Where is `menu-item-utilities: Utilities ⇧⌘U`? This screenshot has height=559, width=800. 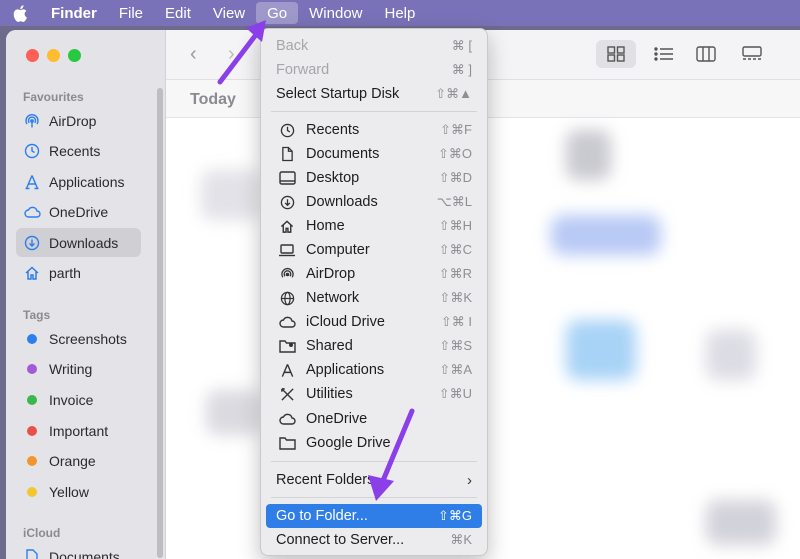 menu-item-utilities: Utilities ⇧⌘U is located at coordinates (374, 394).